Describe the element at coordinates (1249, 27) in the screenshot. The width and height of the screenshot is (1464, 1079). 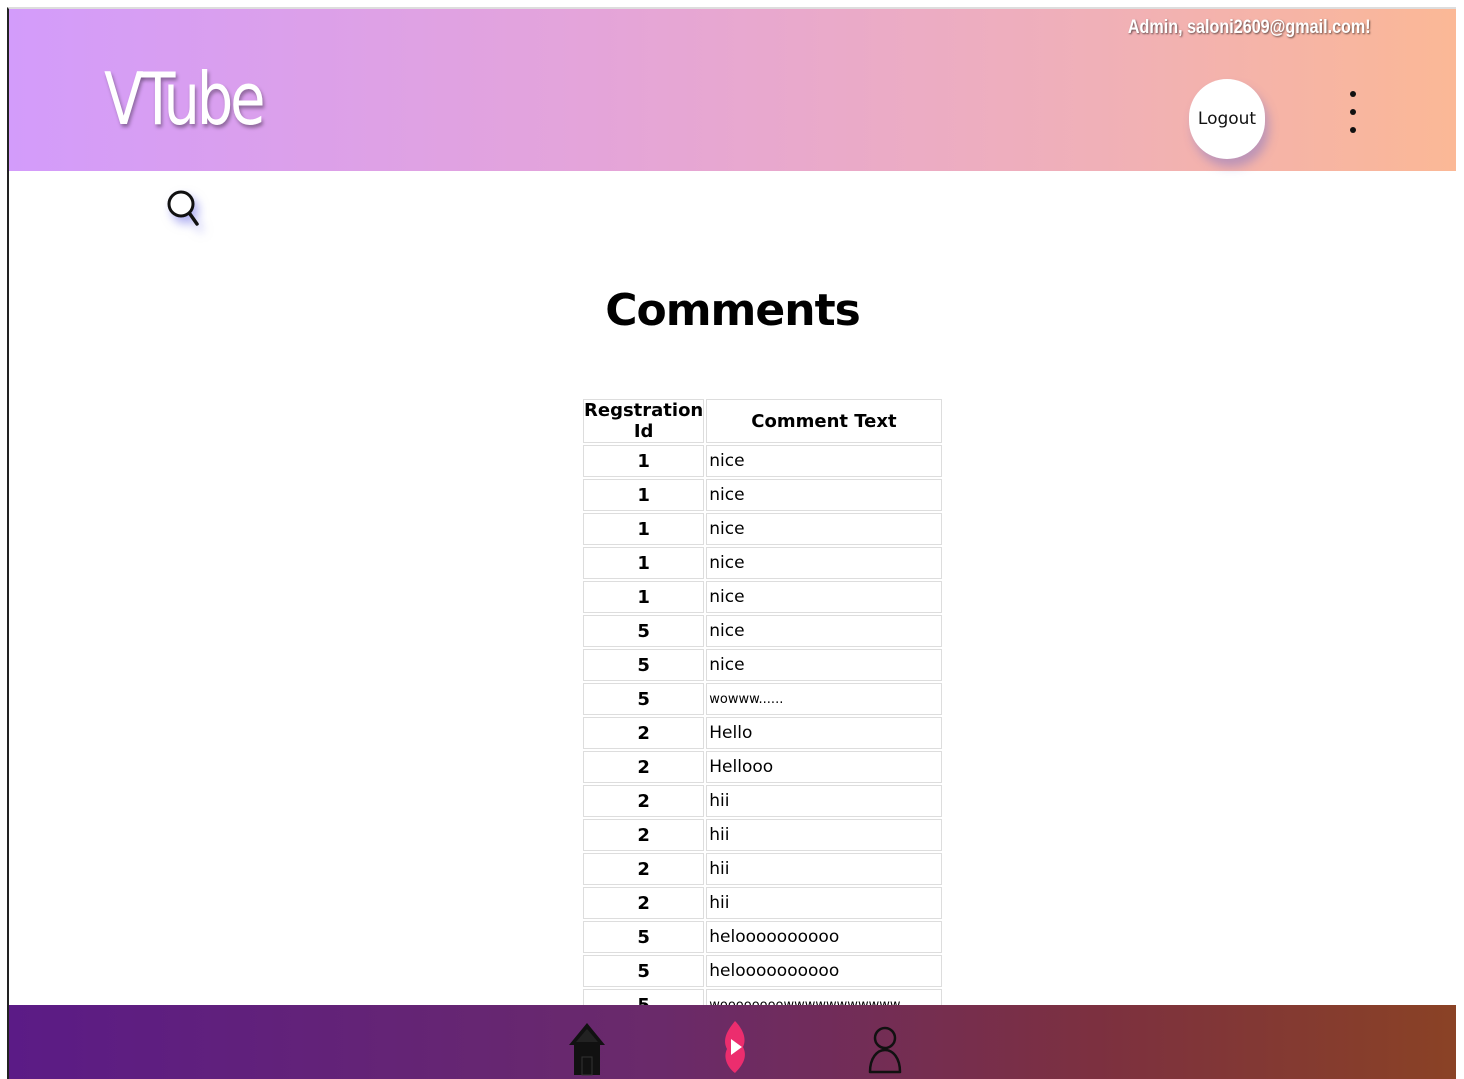
I see `user-greeting: Admin, saloni2609@gmail.com!` at that location.